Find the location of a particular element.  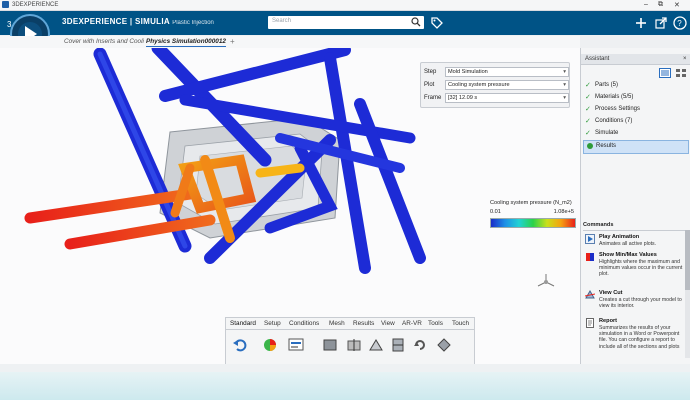

rotate-icon is located at coordinates (420, 345).